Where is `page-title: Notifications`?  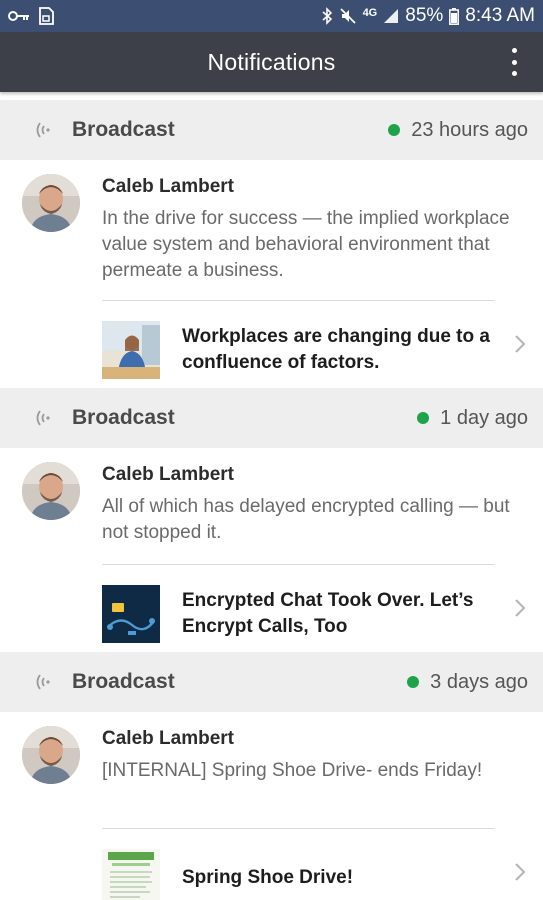
page-title: Notifications is located at coordinates (271, 61).